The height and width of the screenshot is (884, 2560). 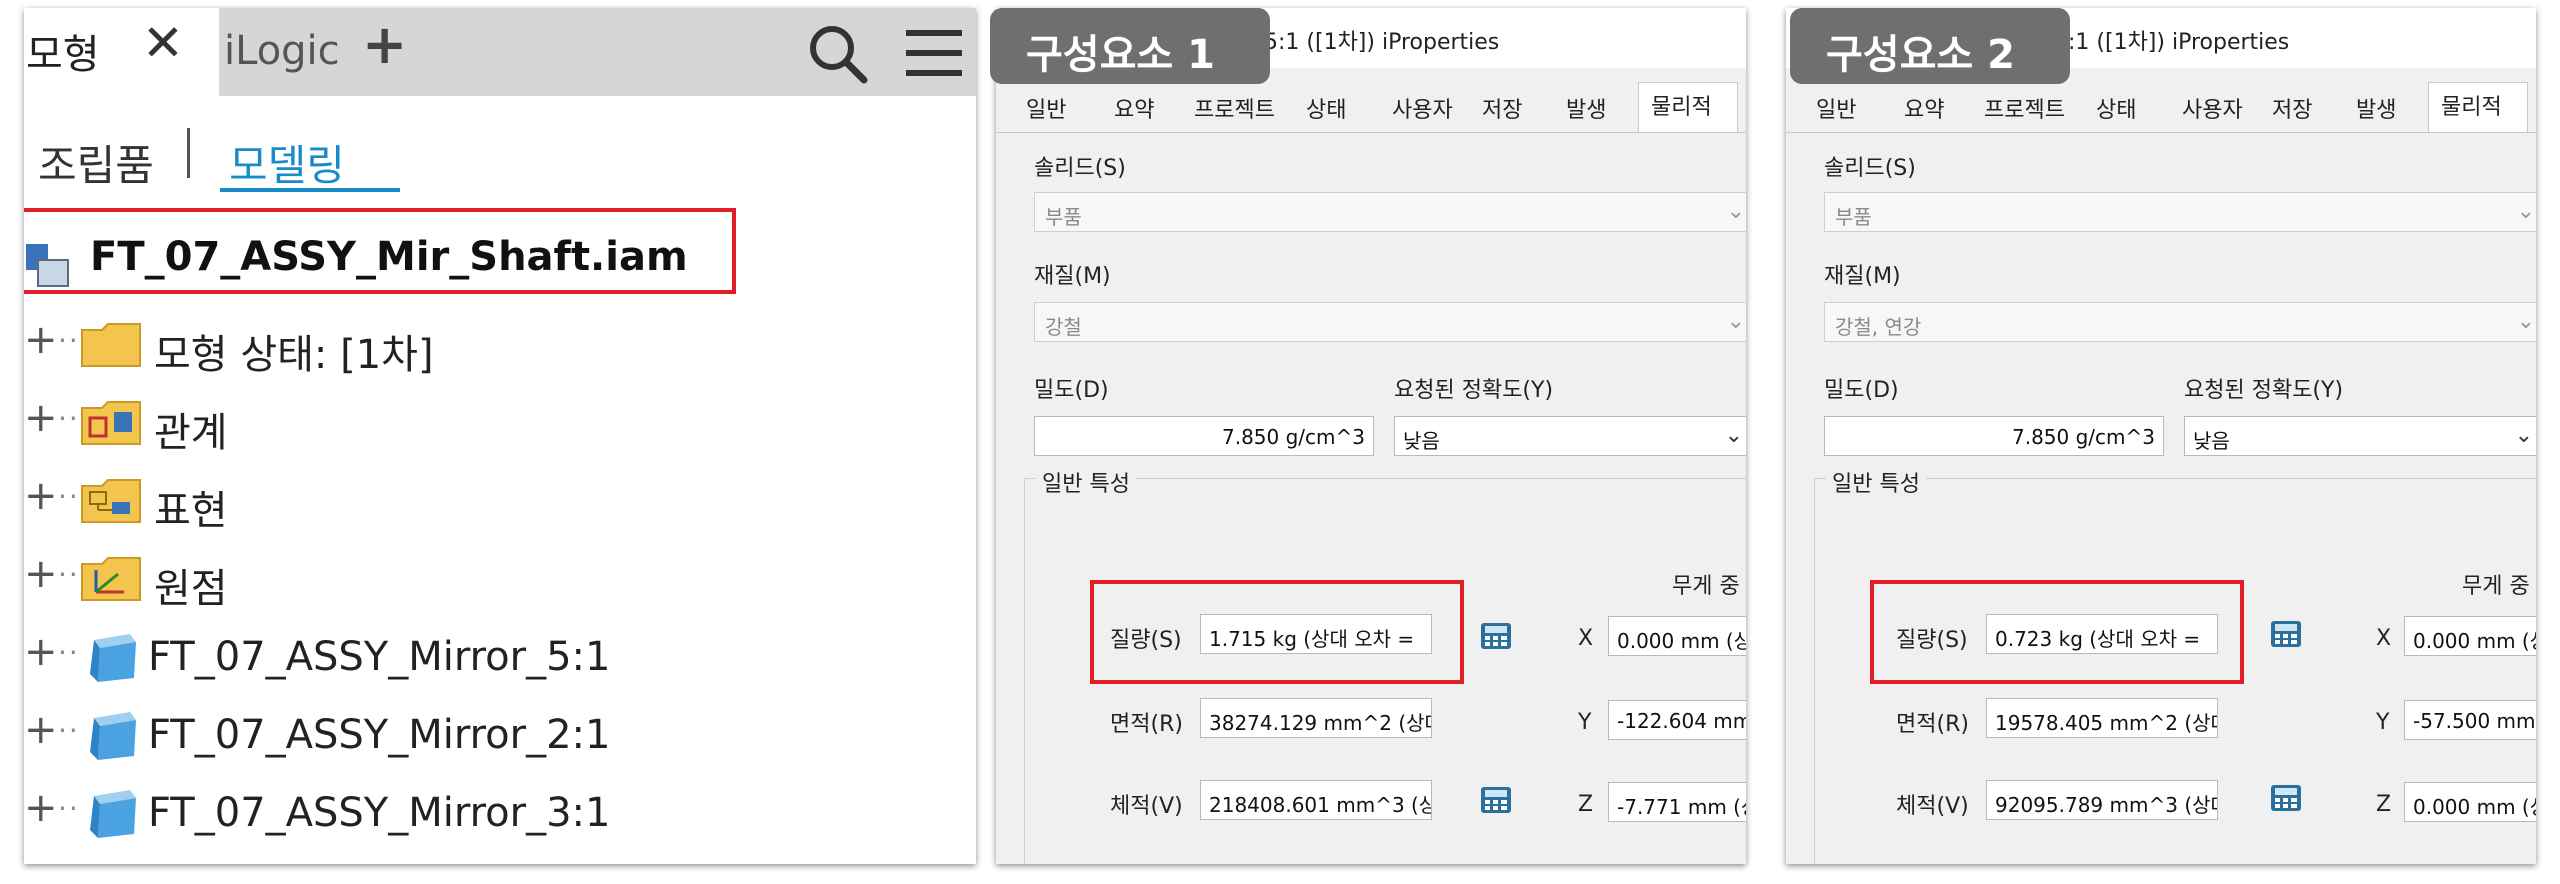 I want to click on density-label: 밀도(D), so click(x=1071, y=390).